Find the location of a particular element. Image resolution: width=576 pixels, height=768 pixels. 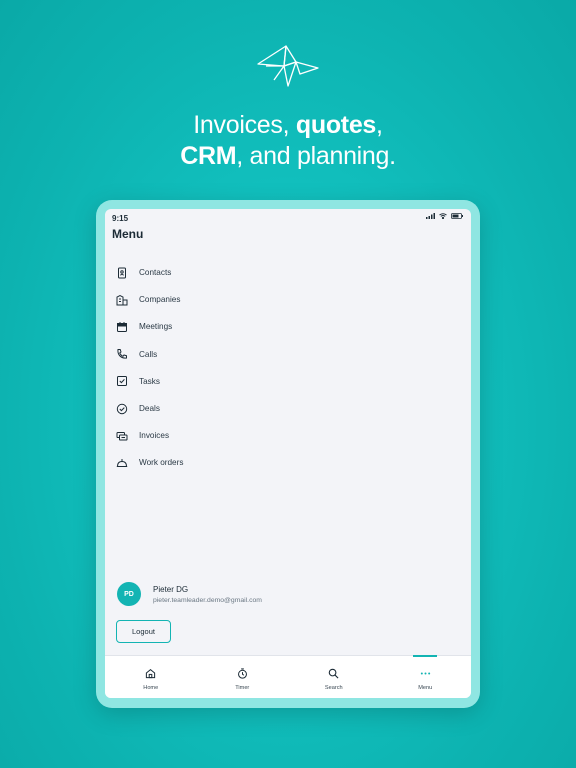

page-title: Menu is located at coordinates (128, 234).